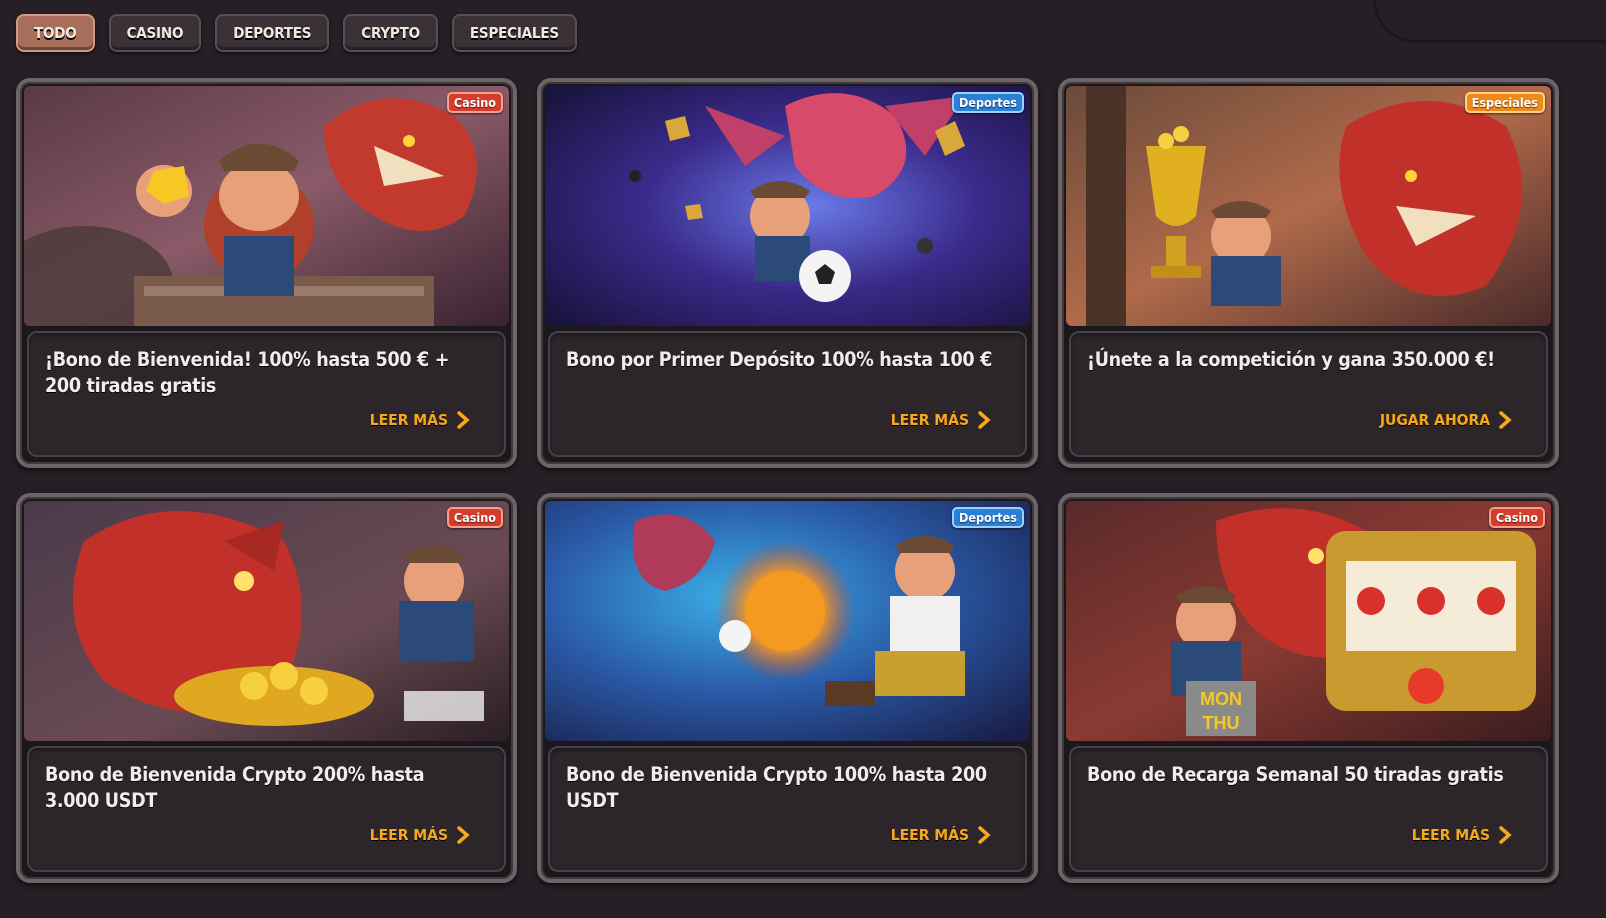  I want to click on filter-tabs: TODO CASINO DEPORTES CRYPTO ESPECIALES, so click(296, 33).